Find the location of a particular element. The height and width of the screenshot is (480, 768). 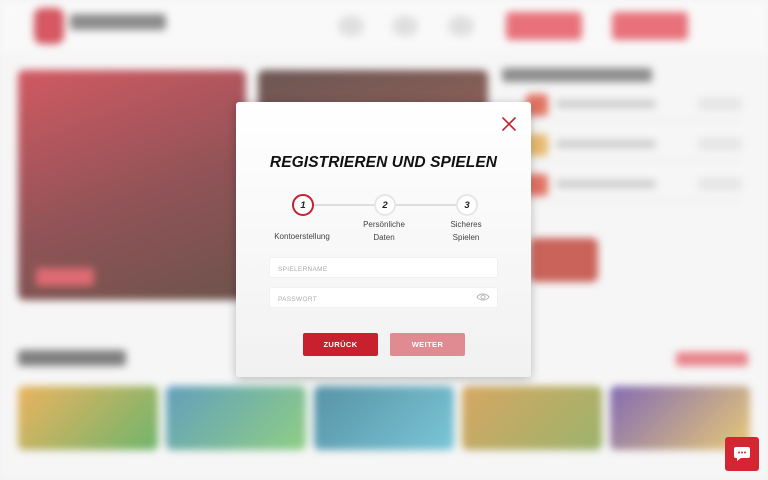

step-2-number: 2 is located at coordinates (385, 205).